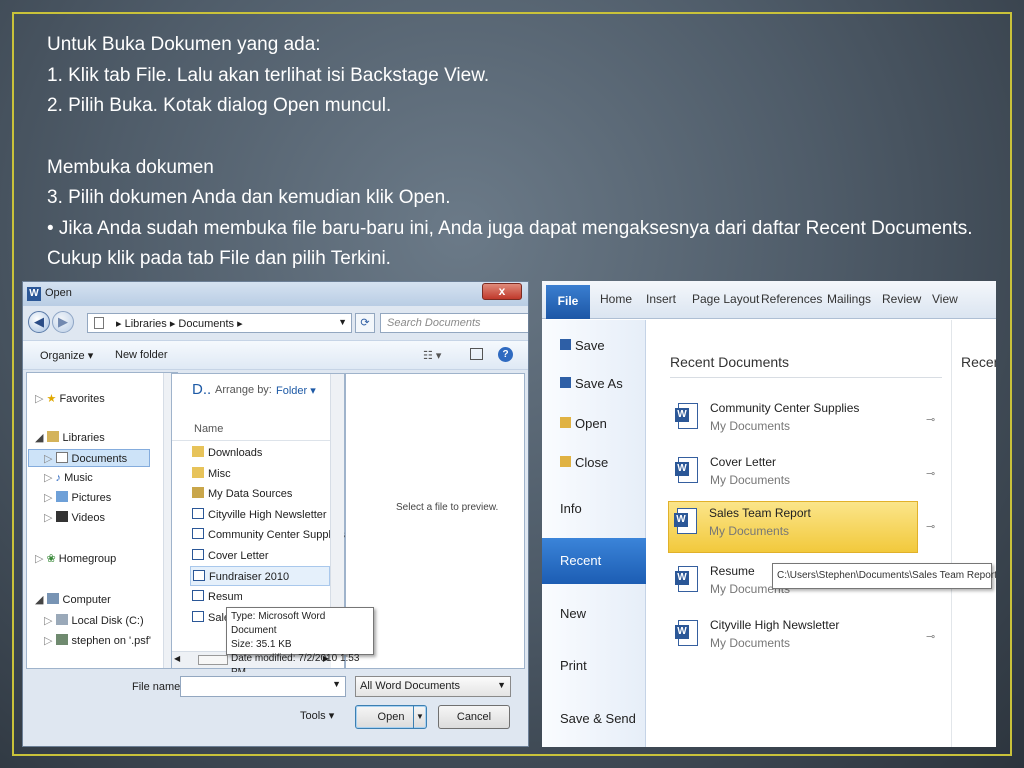 The image size is (1024, 768). I want to click on nav-homegroup: ▷ ❀ Homegroup, so click(75, 559).